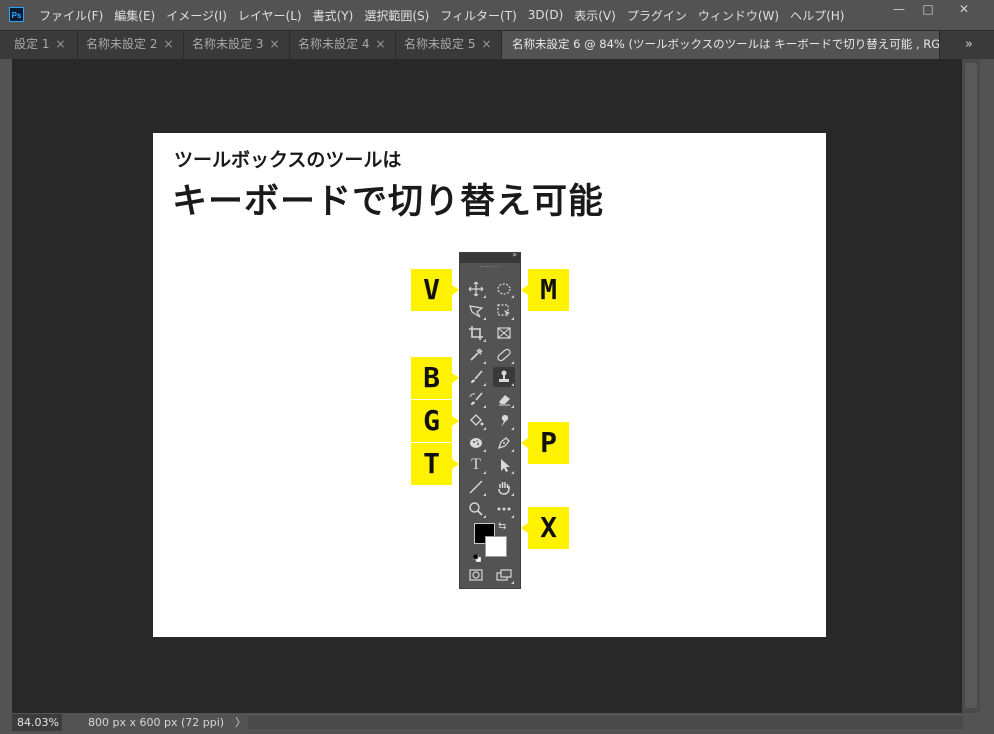 Image resolution: width=994 pixels, height=734 pixels. I want to click on type-tool-glyph: T, so click(476, 464).